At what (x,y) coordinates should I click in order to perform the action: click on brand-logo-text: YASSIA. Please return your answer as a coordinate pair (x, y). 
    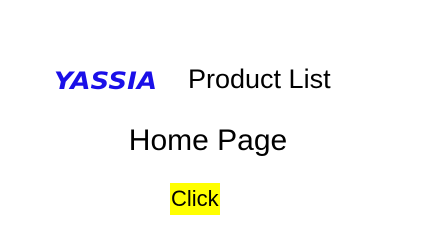
    Looking at the image, I should click on (105, 80).